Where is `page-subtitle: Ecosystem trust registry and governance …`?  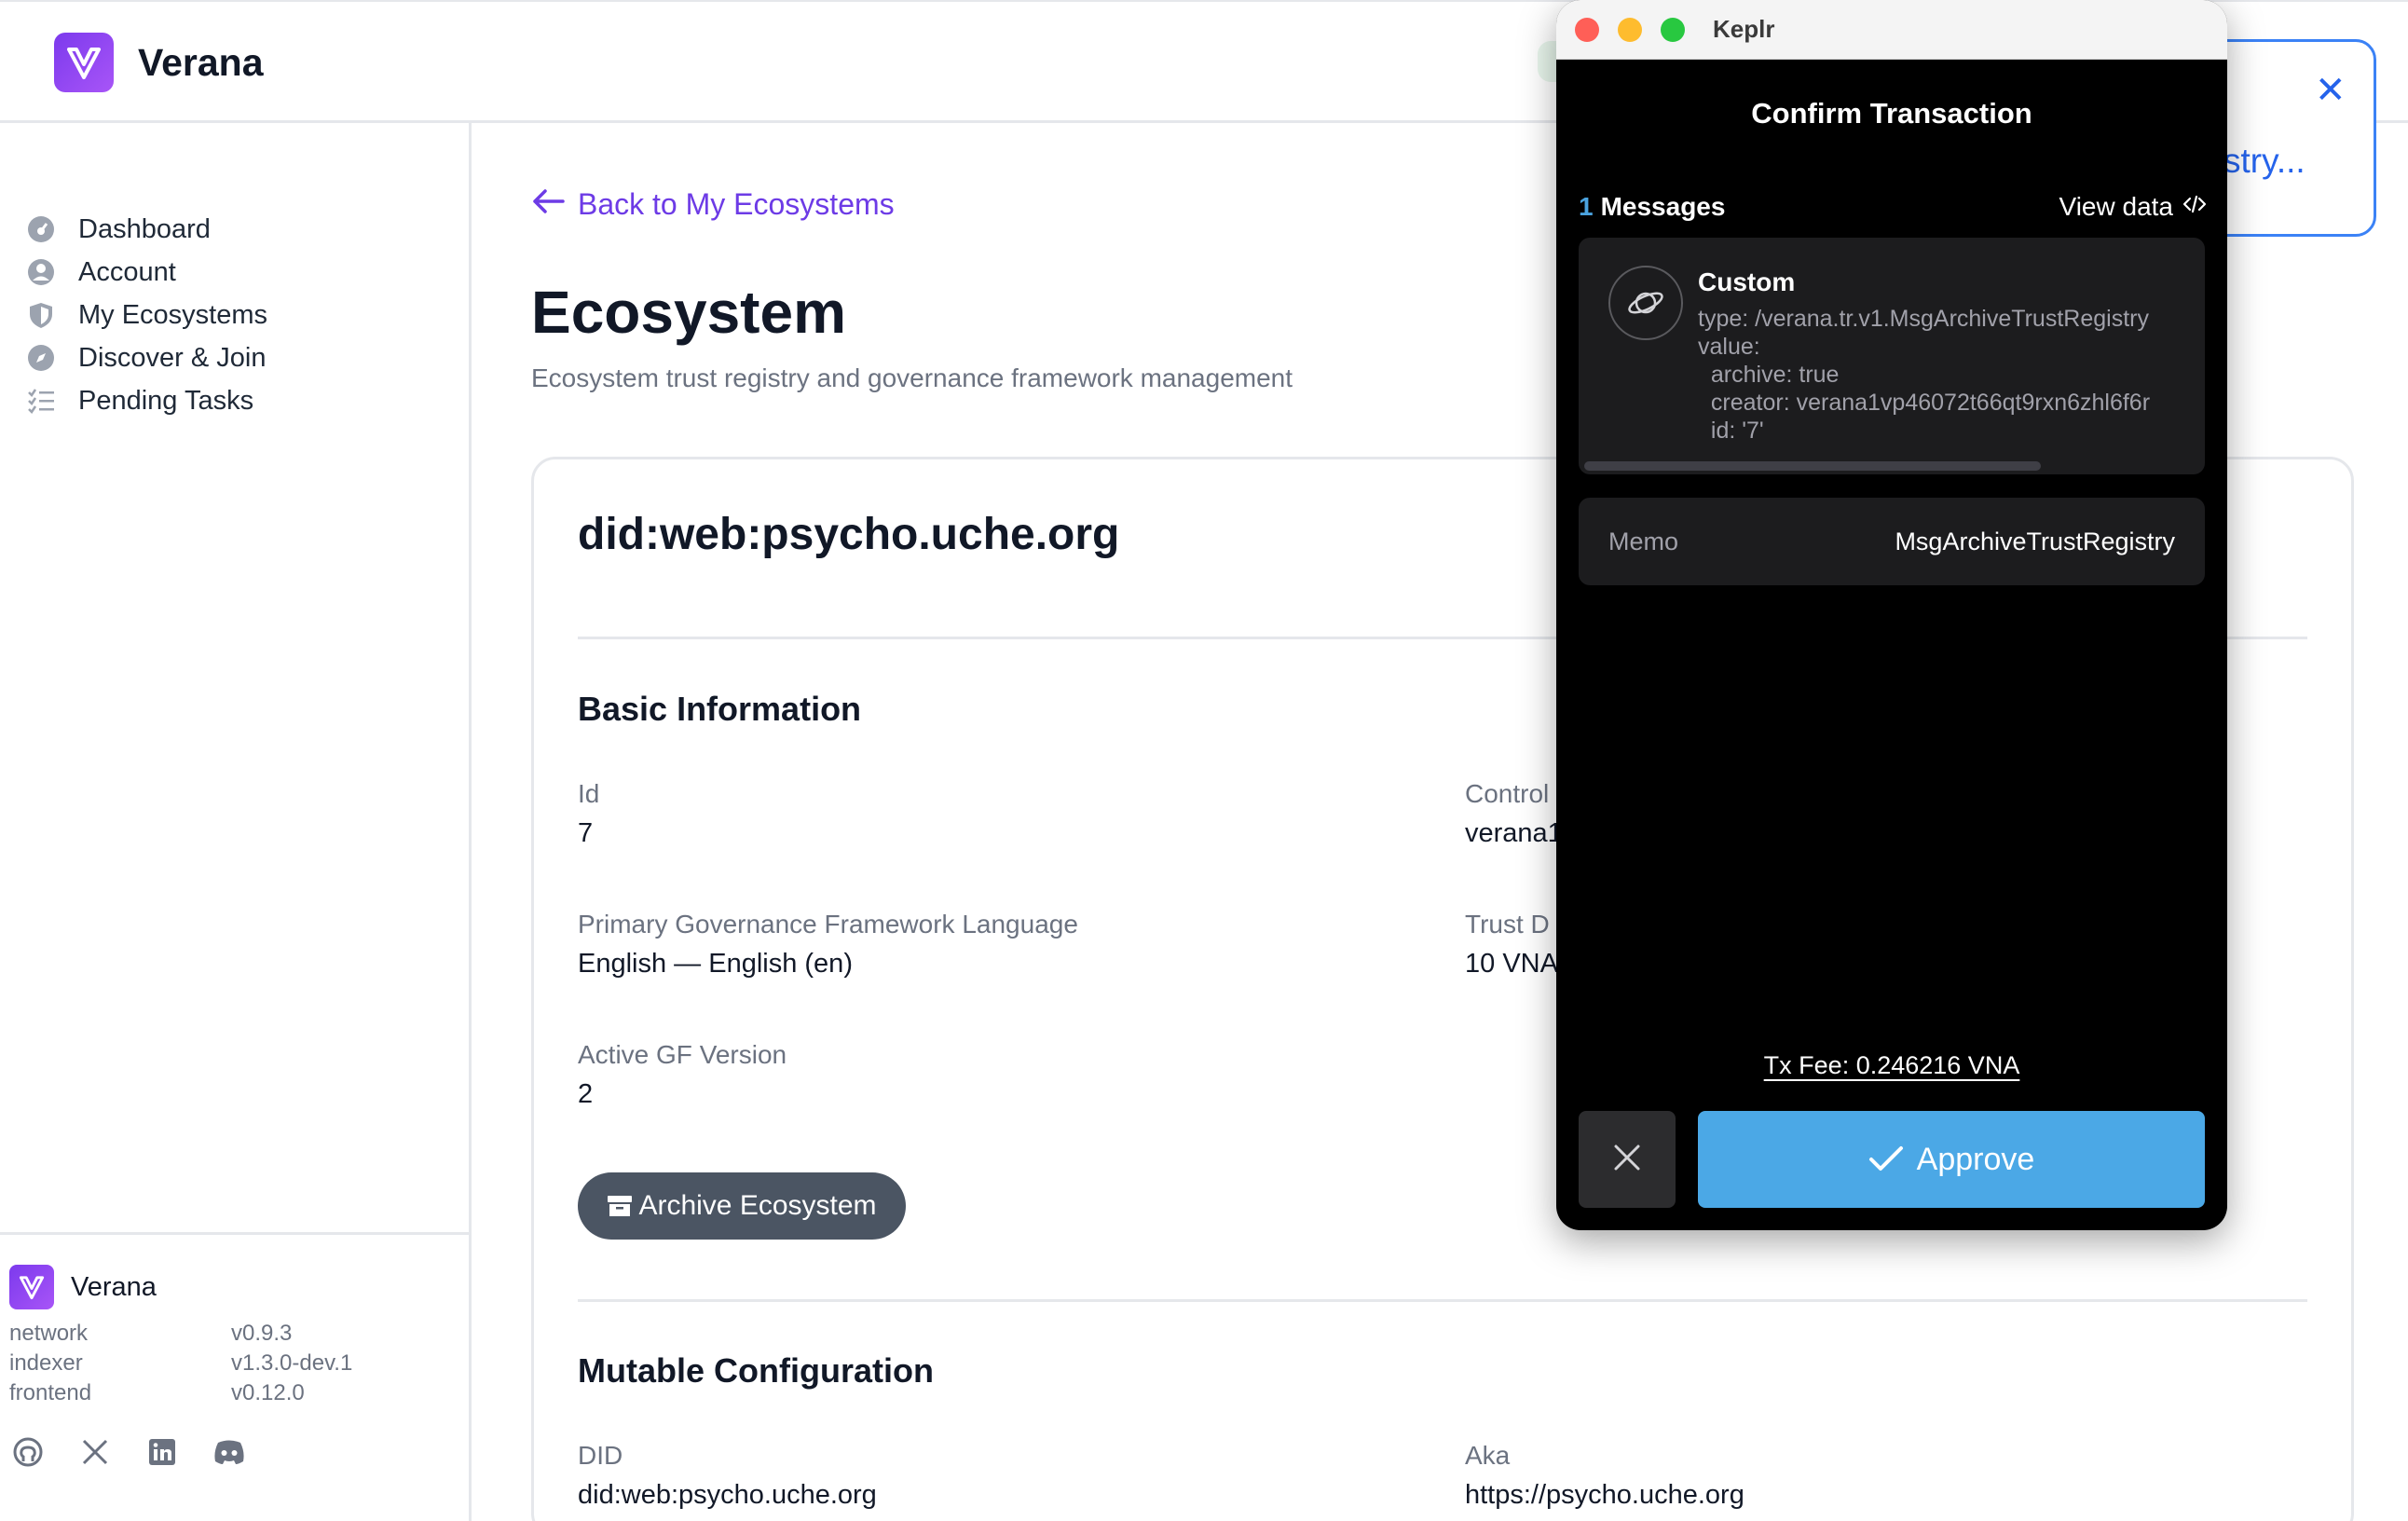 page-subtitle: Ecosystem trust registry and governance … is located at coordinates (912, 377).